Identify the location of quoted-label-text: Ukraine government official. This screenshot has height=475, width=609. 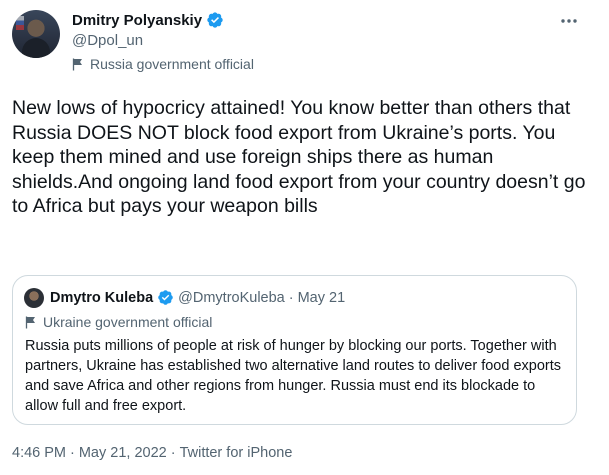
(128, 322).